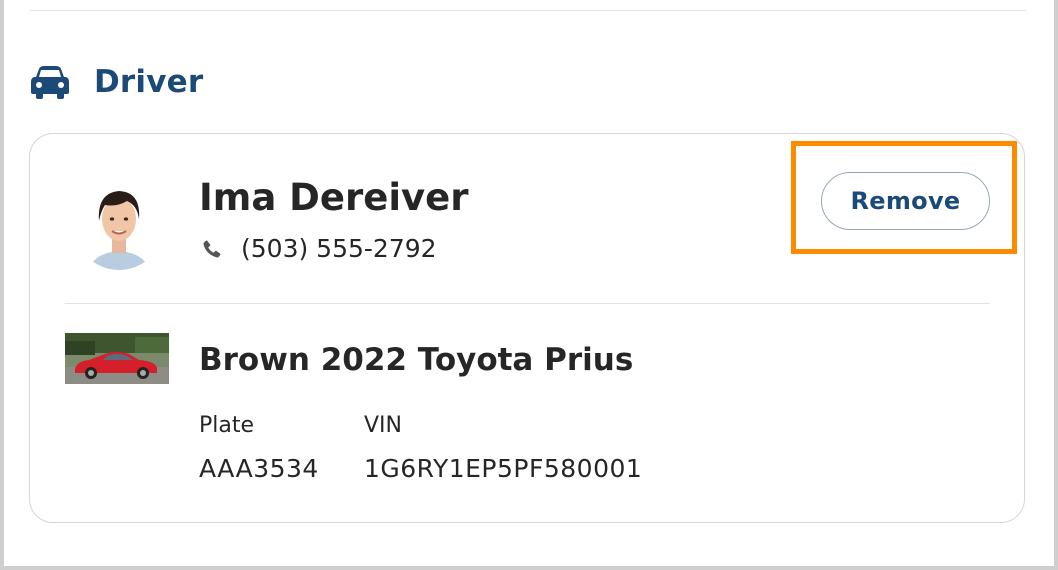 Image resolution: width=1058 pixels, height=570 pixels. What do you see at coordinates (528, 10) in the screenshot?
I see `top-divider` at bounding box center [528, 10].